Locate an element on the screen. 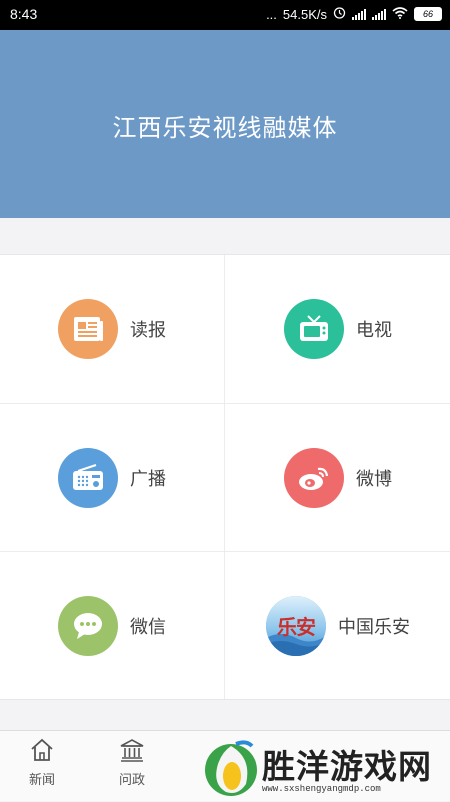  status-icons: ... 54.5K/s 66 is located at coordinates (354, 14).